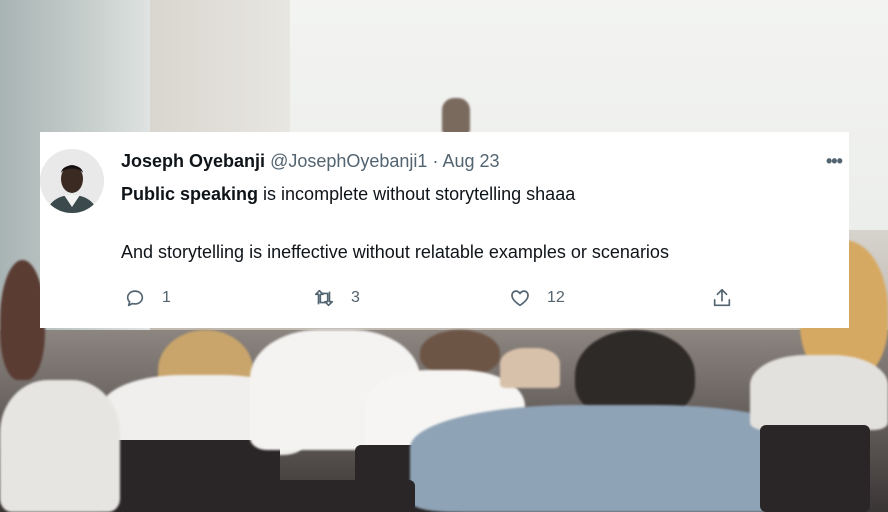  I want to click on like-button: 12, so click(537, 298).